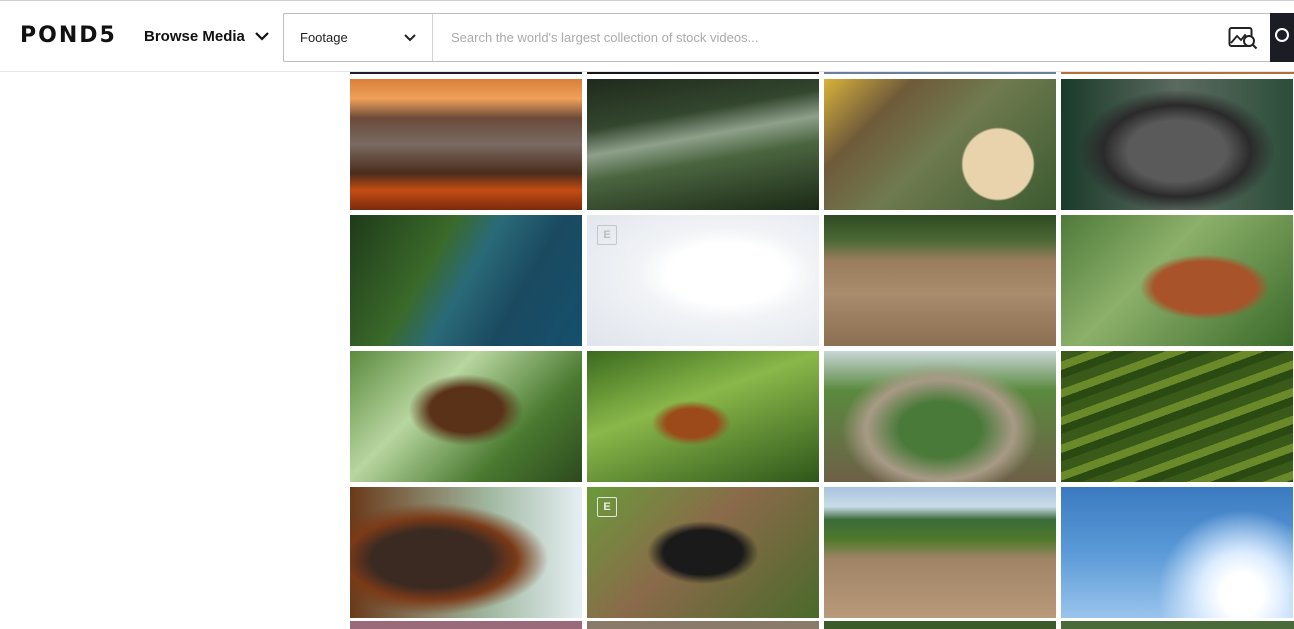 The height and width of the screenshot is (629, 1294). Describe the element at coordinates (703, 280) in the screenshot. I see `polar-bear-thumb: E` at that location.